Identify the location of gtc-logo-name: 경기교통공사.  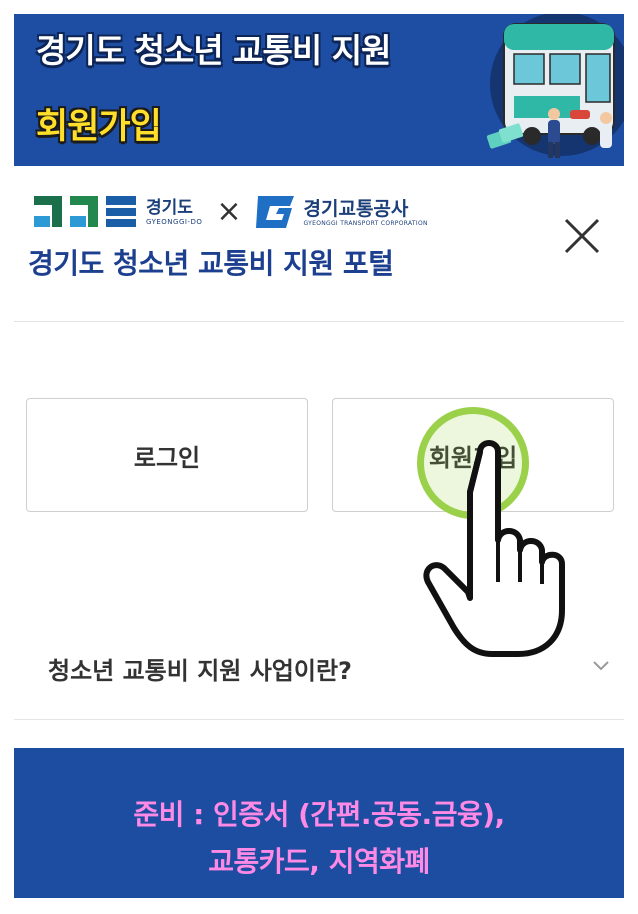
(356, 208).